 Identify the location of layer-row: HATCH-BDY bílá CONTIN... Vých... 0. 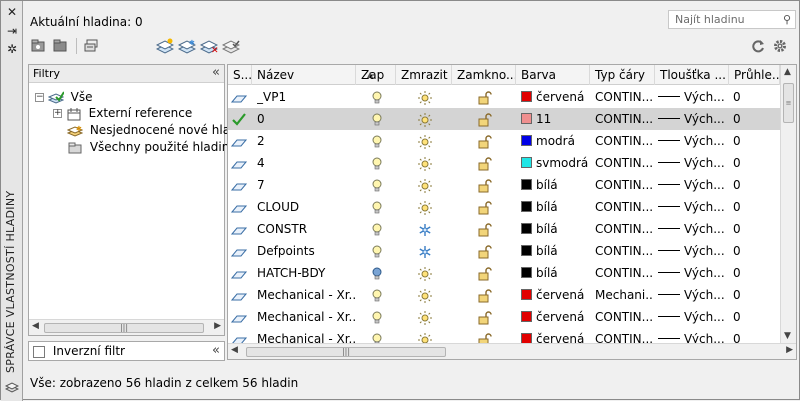
(504, 273).